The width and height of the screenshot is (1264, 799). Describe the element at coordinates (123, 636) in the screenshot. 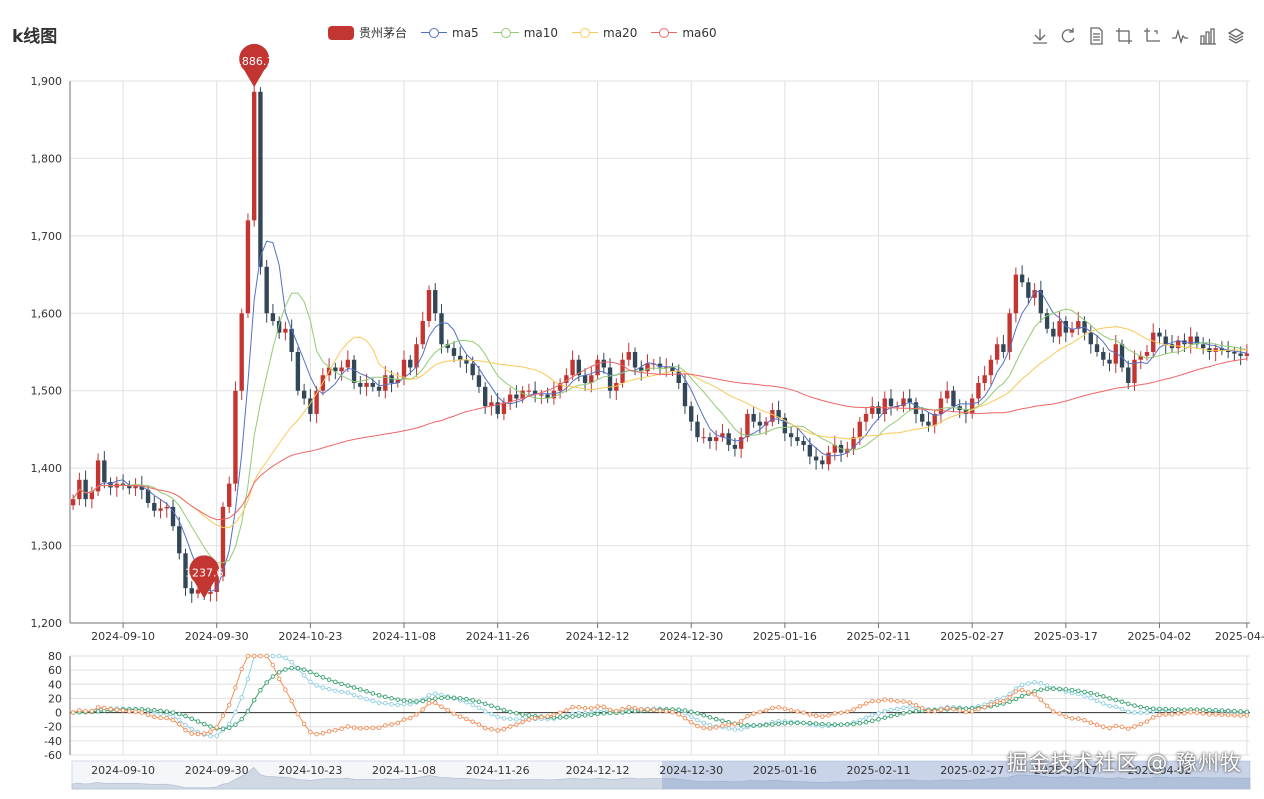

I see `x-tick-label: 2024-09-10` at that location.